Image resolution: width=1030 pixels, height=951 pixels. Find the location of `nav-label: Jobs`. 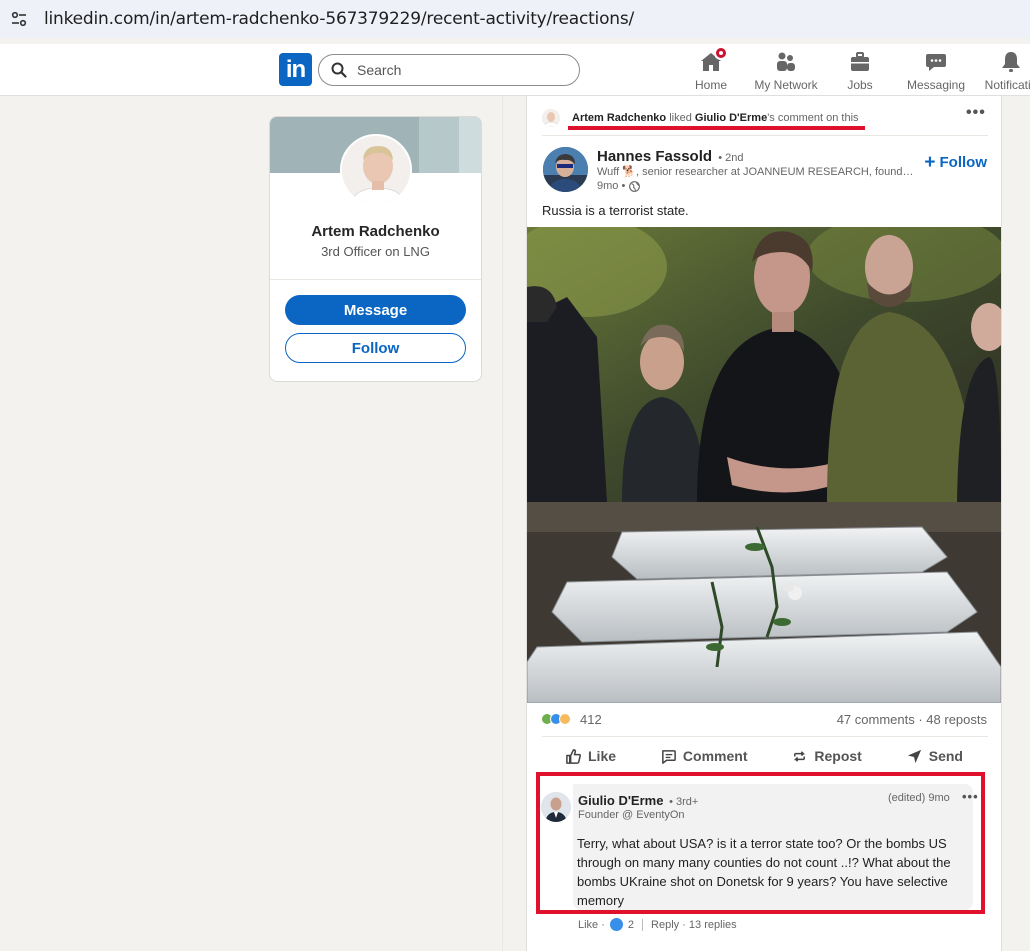

nav-label: Jobs is located at coordinates (860, 85).